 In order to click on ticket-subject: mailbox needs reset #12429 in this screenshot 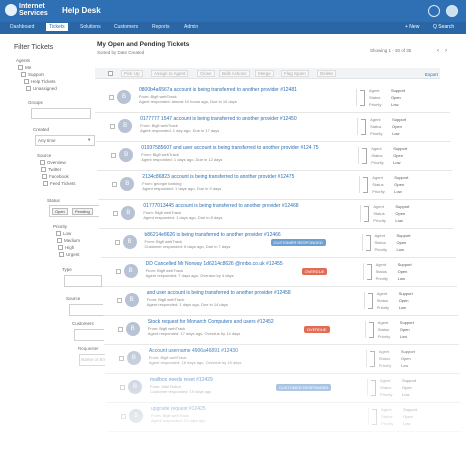, I will do `click(181, 380)`.